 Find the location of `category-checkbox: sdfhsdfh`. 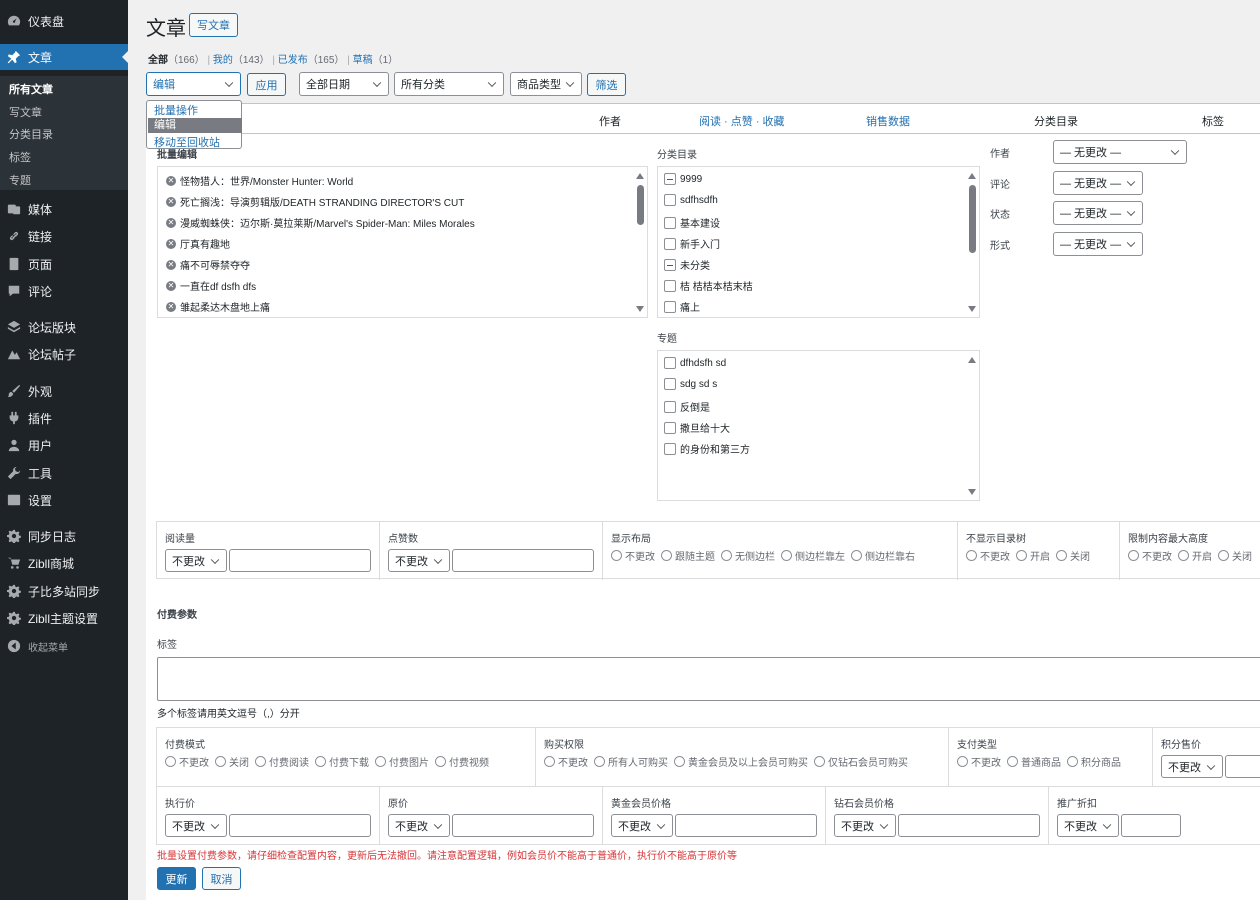

category-checkbox: sdfhsdfh is located at coordinates (691, 200).